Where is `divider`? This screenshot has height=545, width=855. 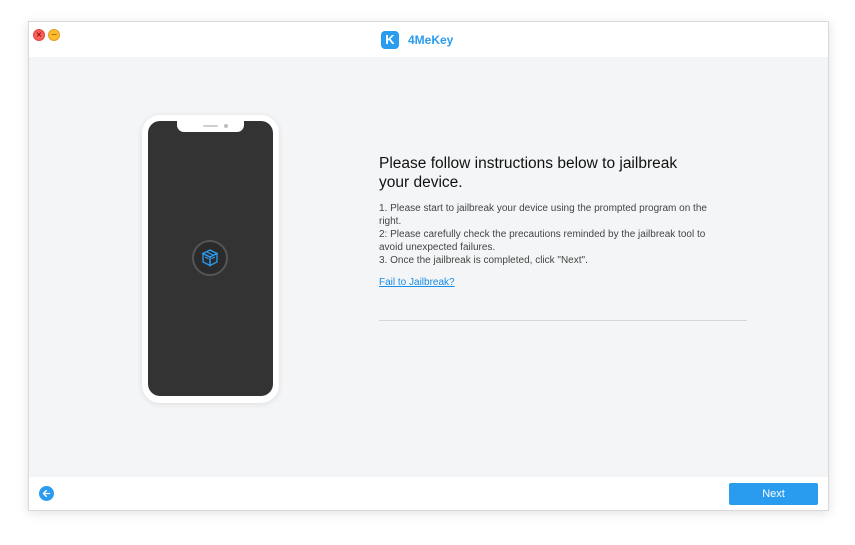
divider is located at coordinates (563, 320).